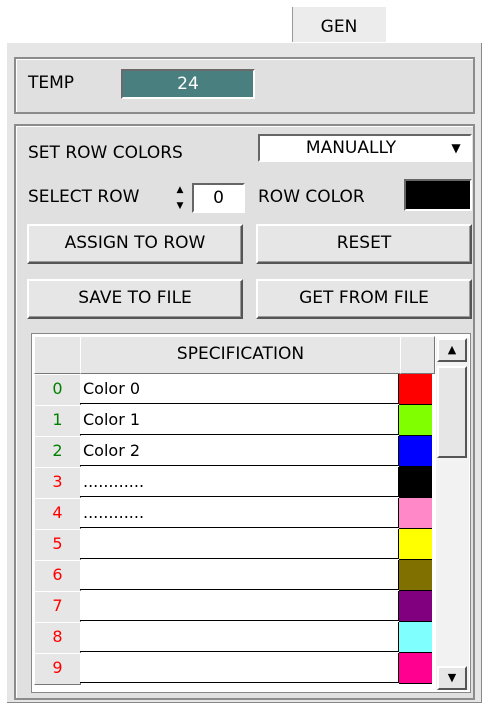  I want to click on table-corner-header, so click(57, 355).